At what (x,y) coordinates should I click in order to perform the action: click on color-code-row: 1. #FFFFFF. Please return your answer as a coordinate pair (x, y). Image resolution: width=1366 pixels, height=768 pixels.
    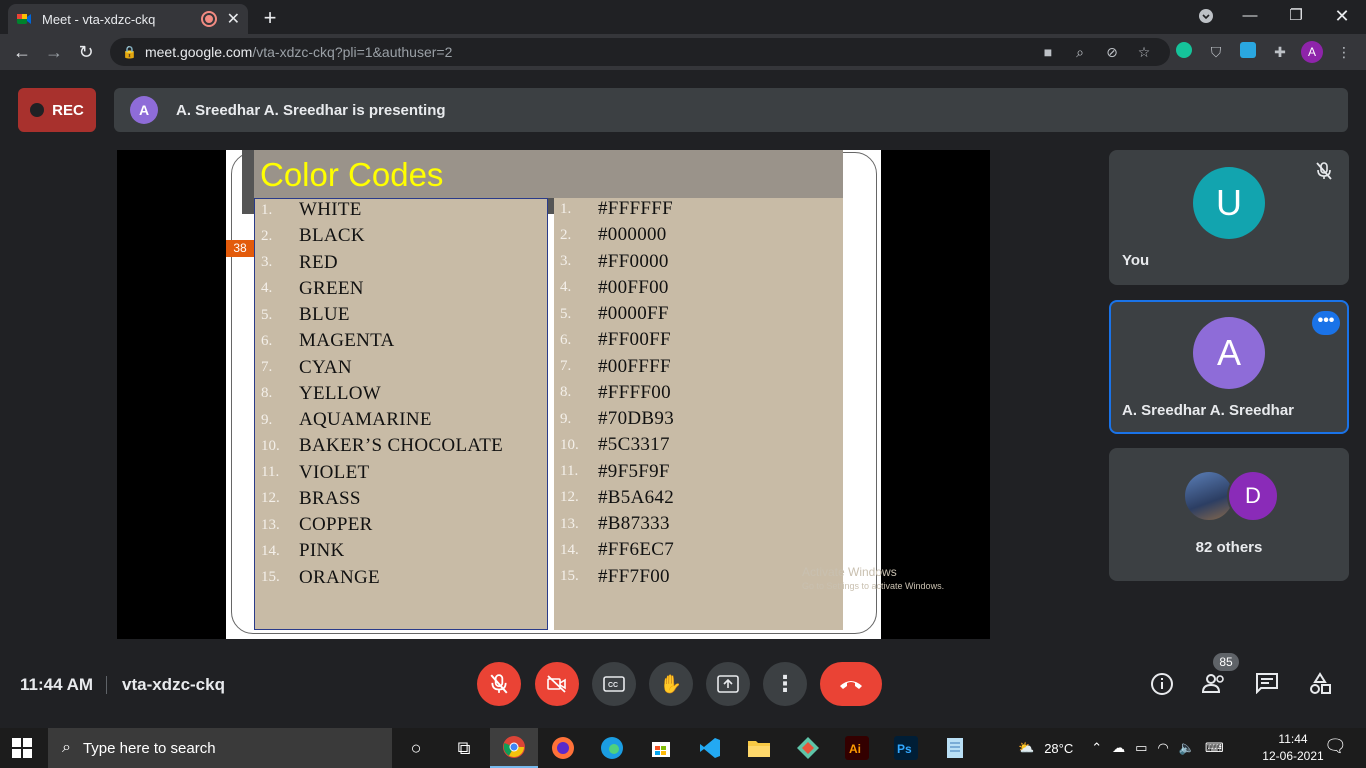
    Looking at the image, I should click on (613, 209).